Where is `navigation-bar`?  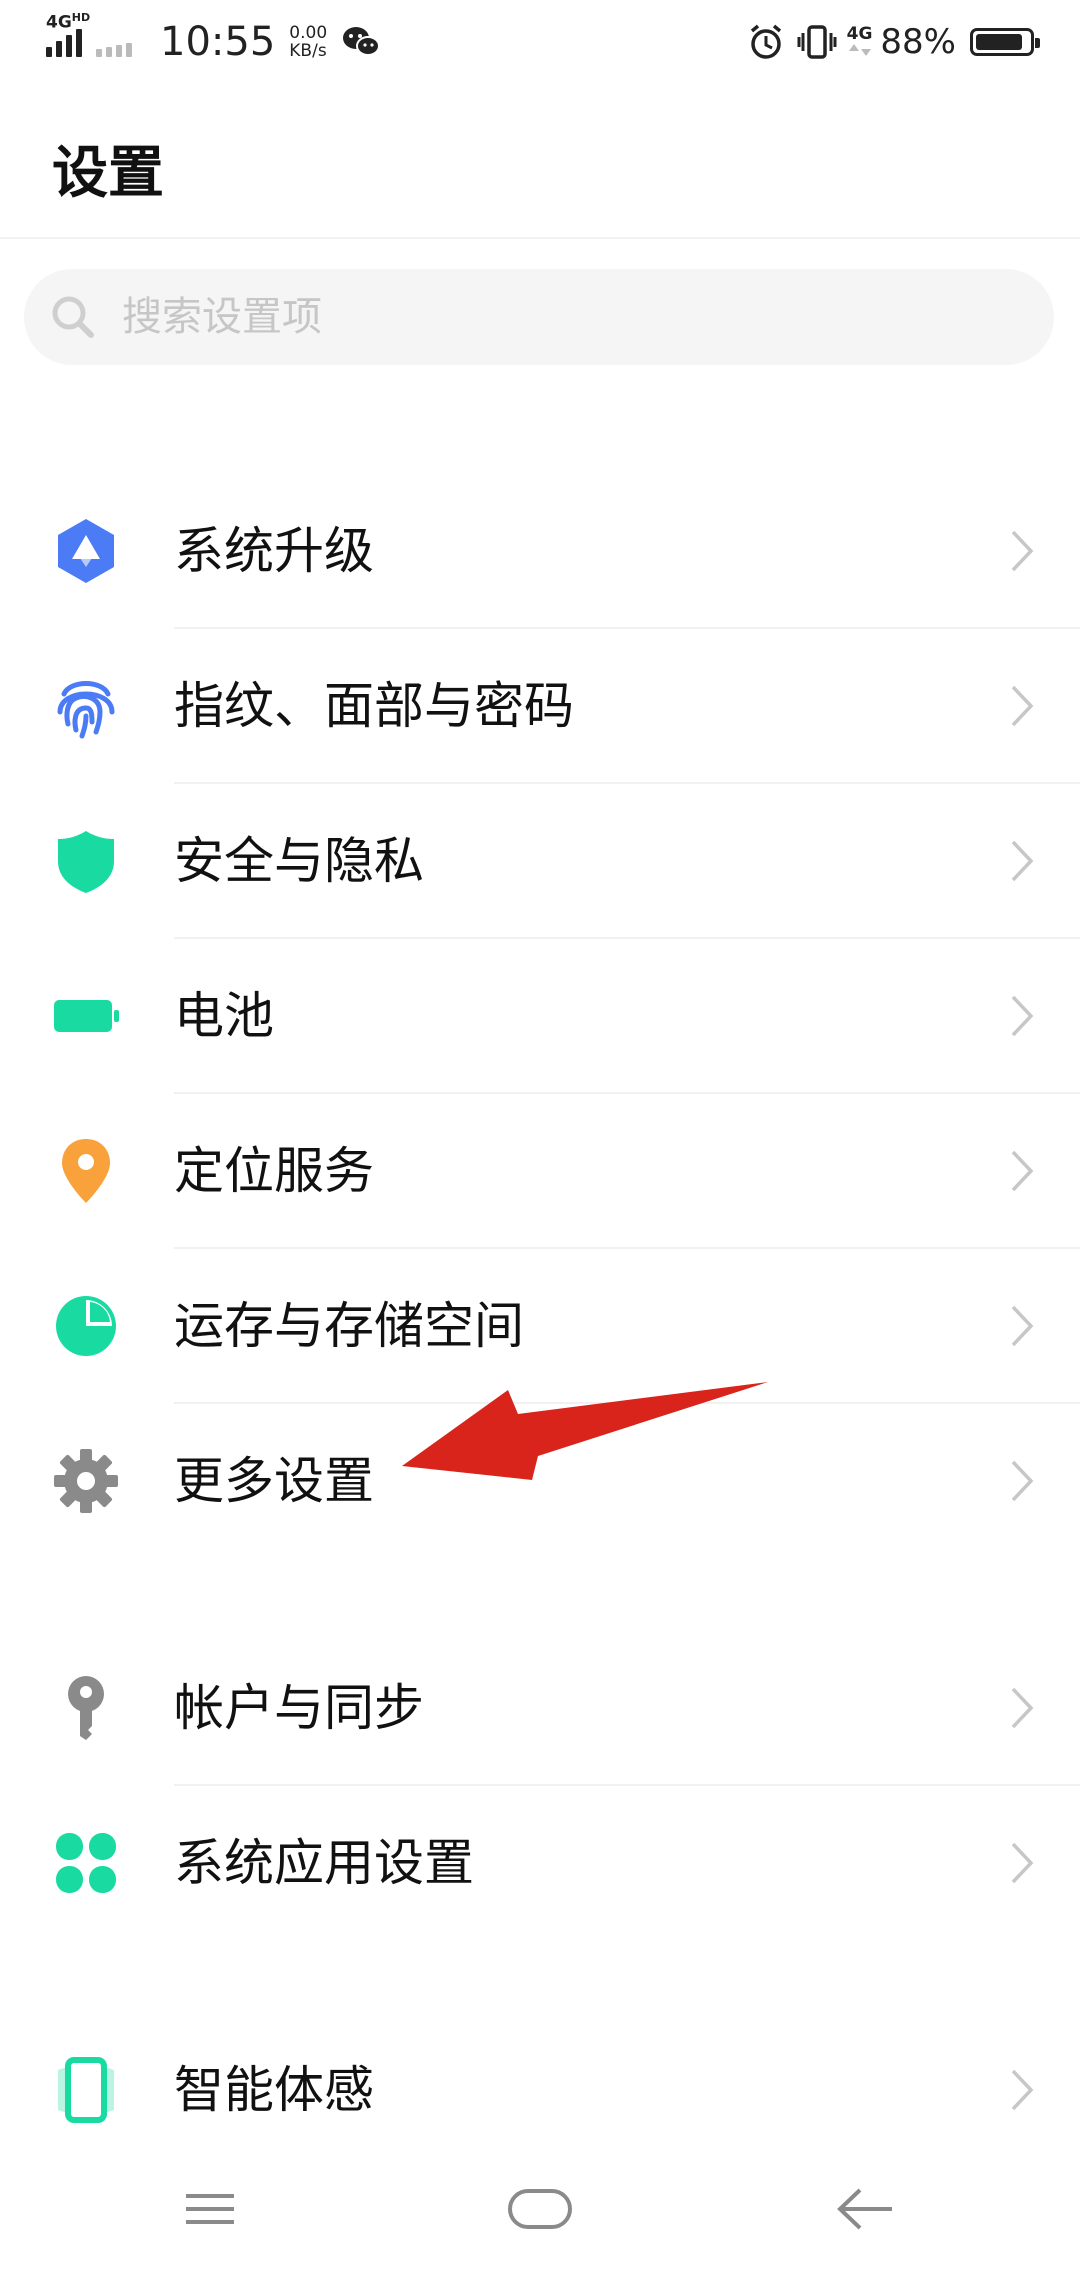
navigation-bar is located at coordinates (540, 2210).